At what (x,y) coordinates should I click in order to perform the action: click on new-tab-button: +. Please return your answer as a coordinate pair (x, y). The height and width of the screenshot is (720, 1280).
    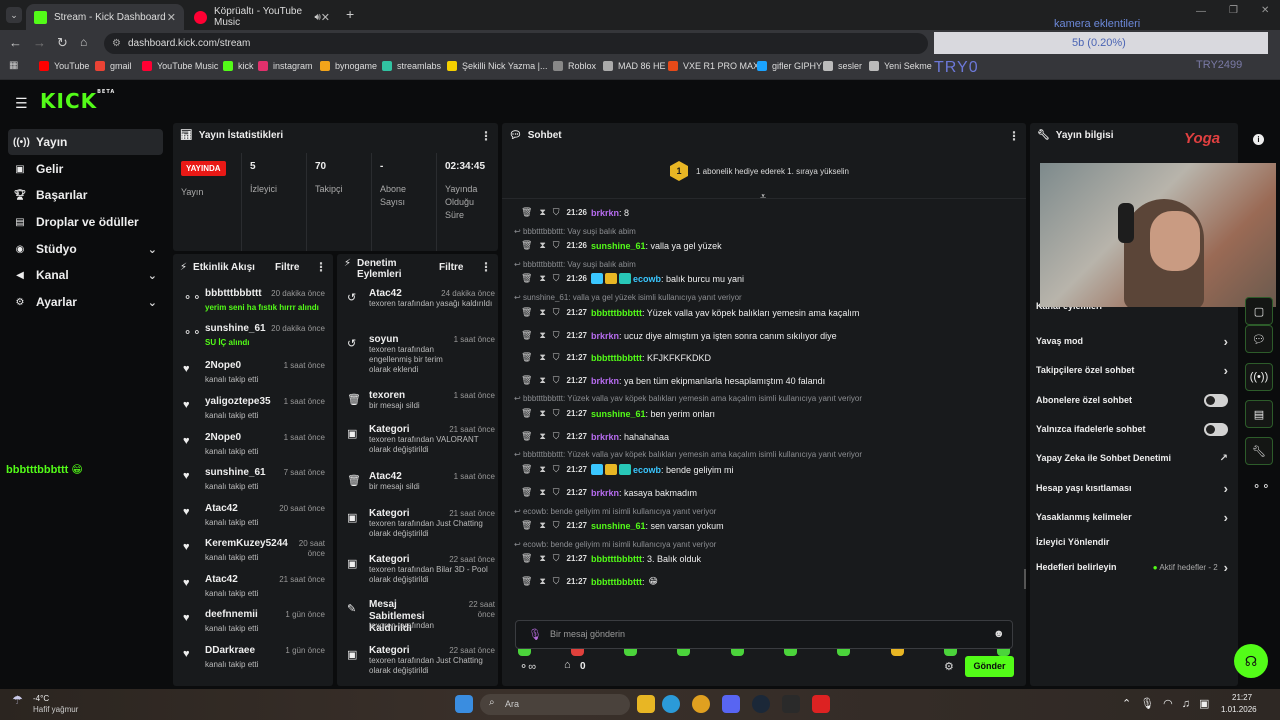
    Looking at the image, I should click on (350, 14).